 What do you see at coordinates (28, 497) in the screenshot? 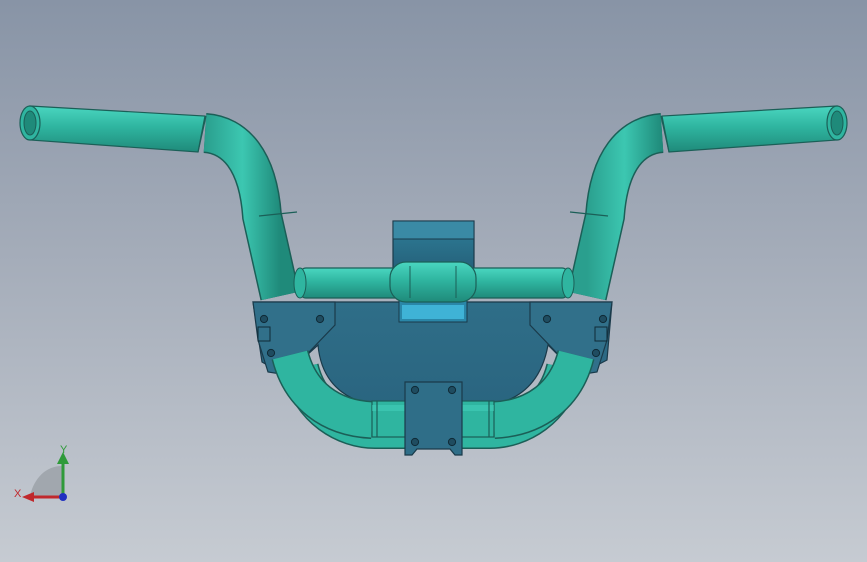
I see `x-axis-arrow` at bounding box center [28, 497].